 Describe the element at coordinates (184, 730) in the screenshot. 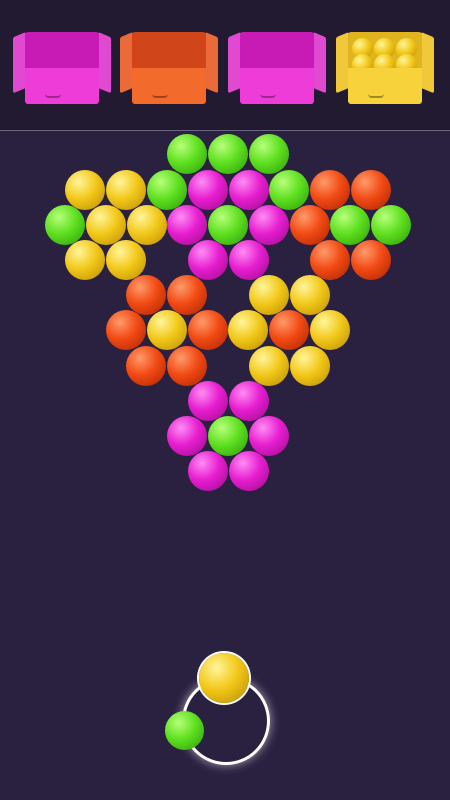

I see `next-ball` at that location.